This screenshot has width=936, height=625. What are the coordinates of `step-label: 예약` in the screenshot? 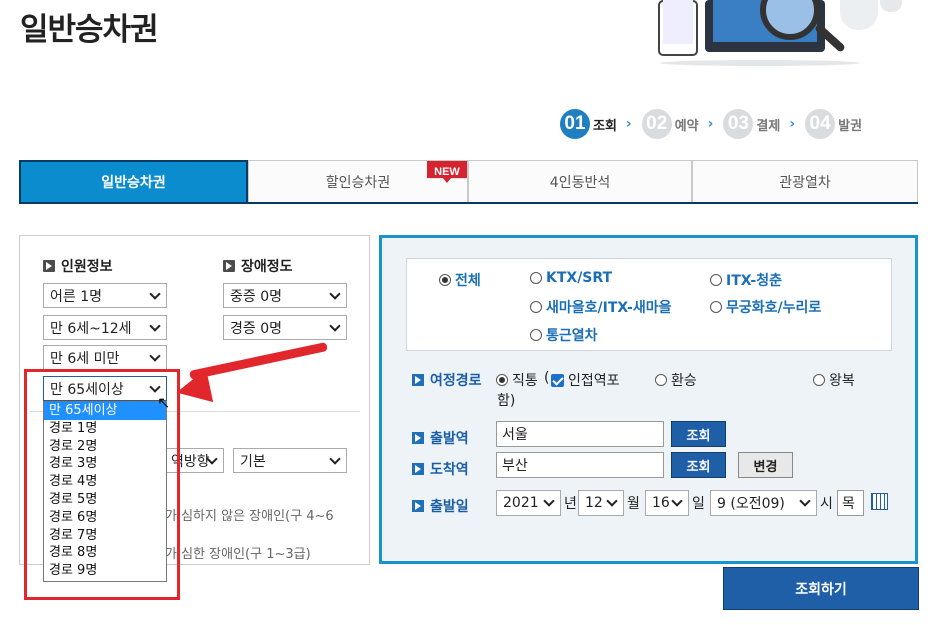 It's located at (686, 126).